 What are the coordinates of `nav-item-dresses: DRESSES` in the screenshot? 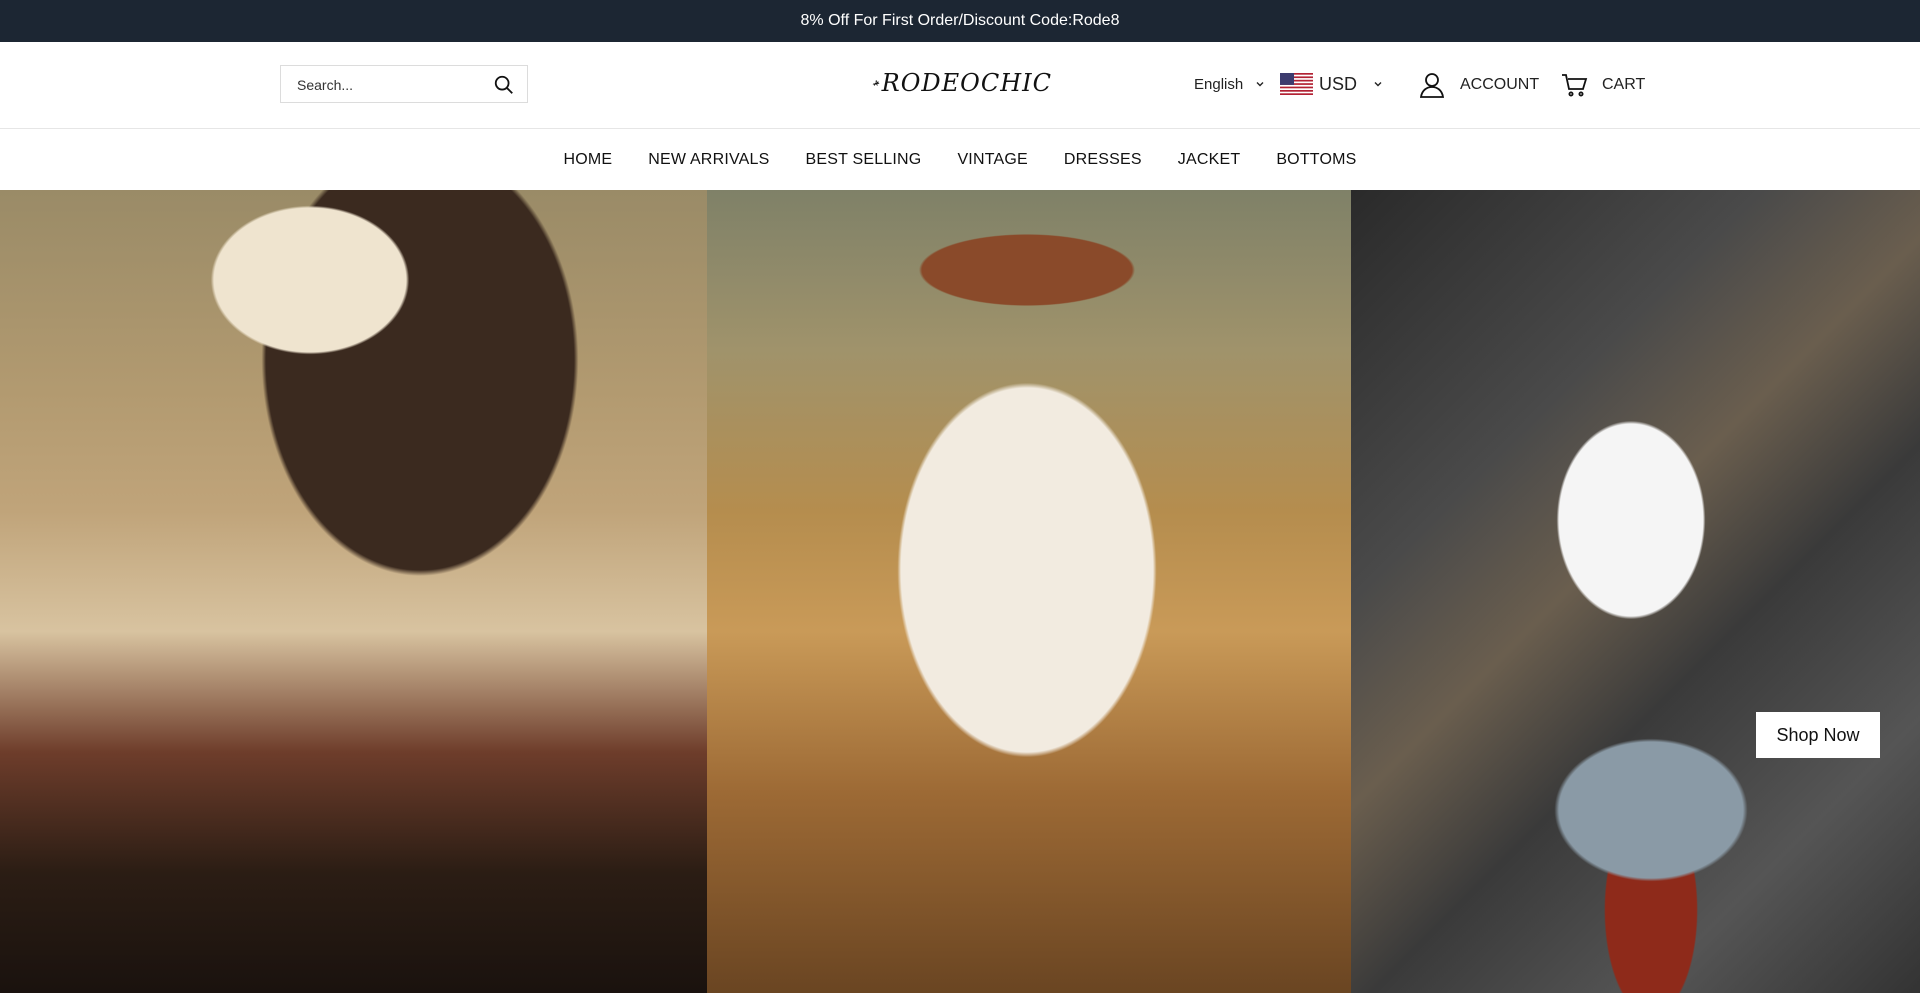 It's located at (1103, 160).